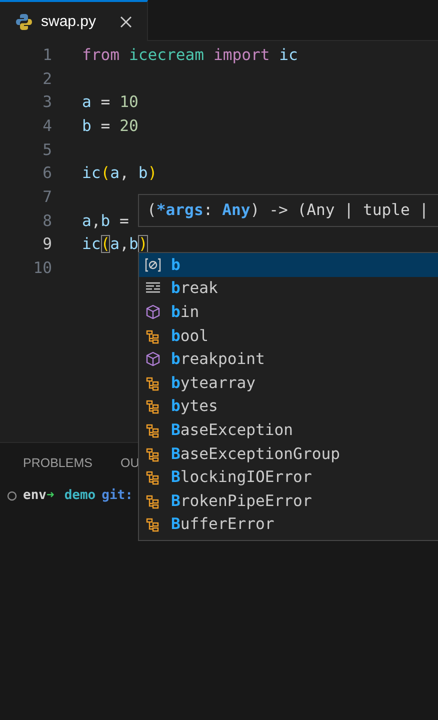  I want to click on code-line: from icecream import ic, so click(190, 55).